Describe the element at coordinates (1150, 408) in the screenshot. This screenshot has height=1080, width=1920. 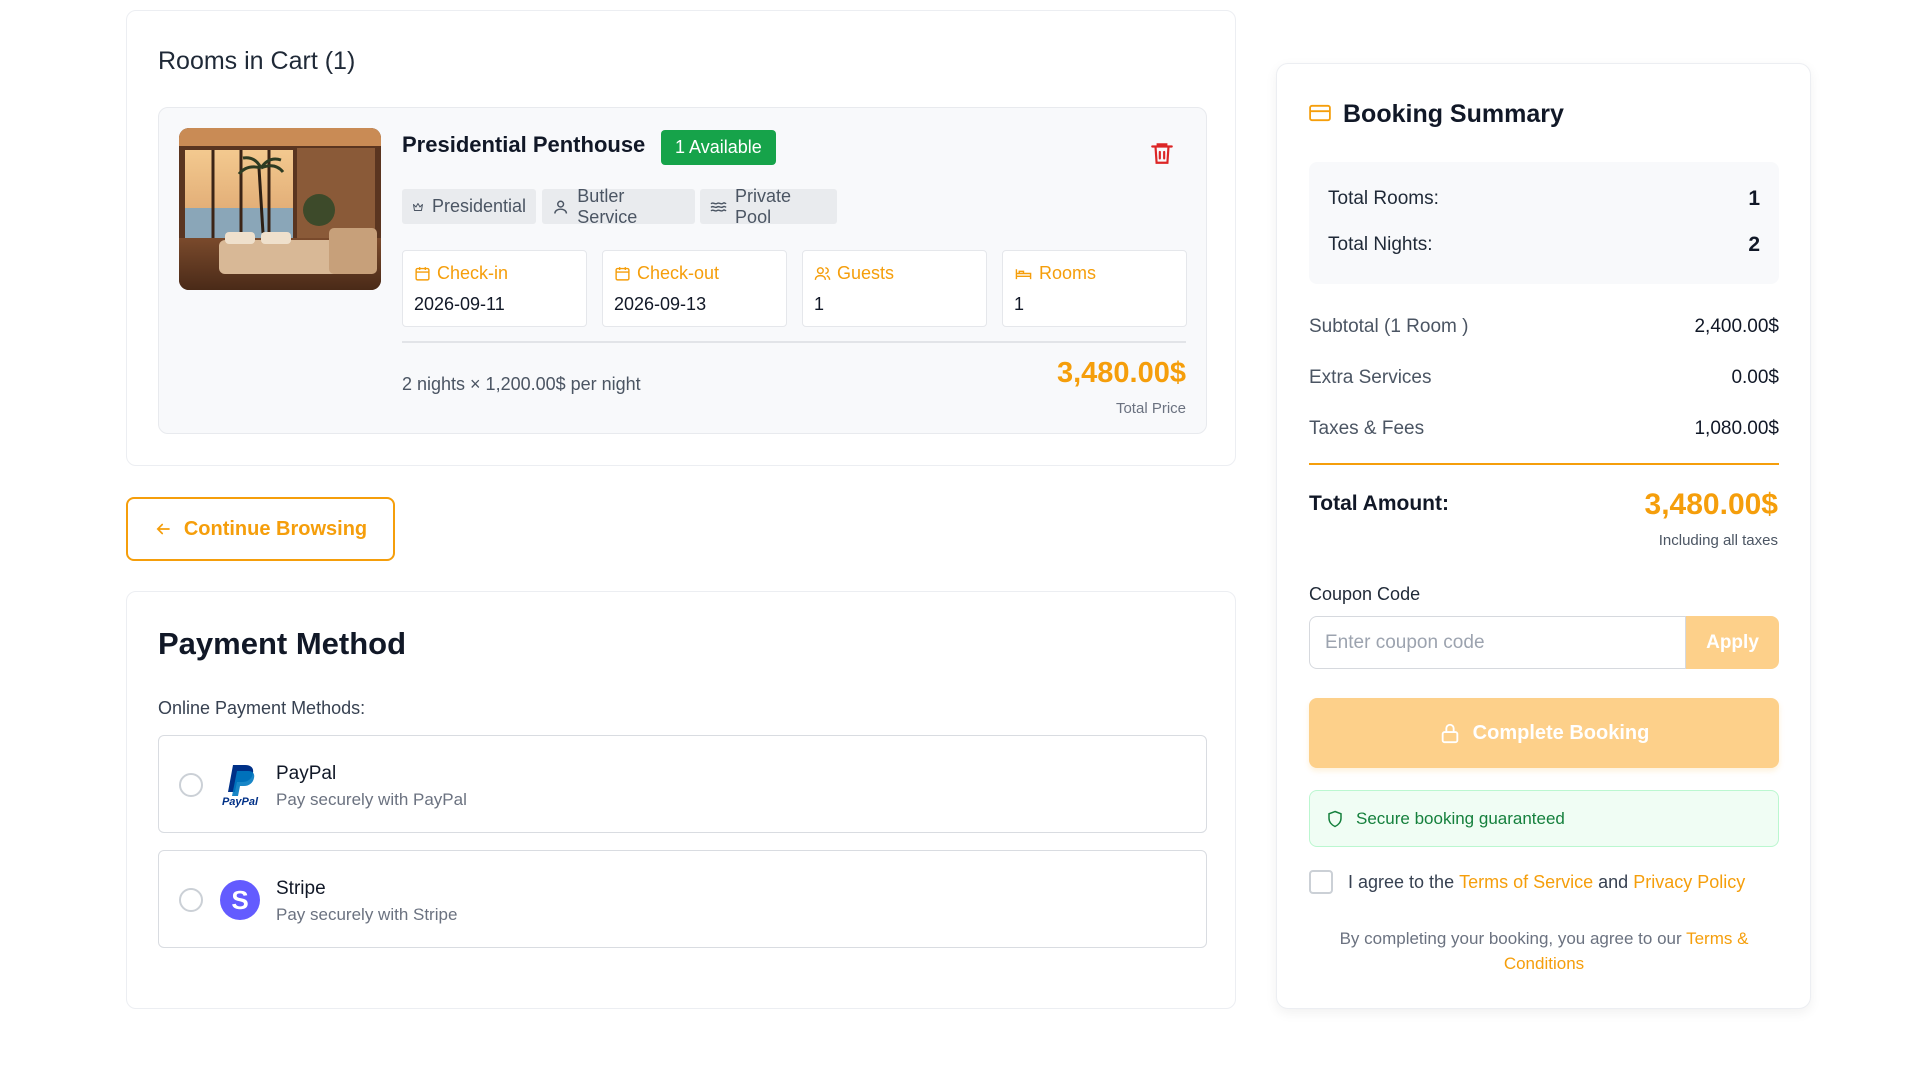
I see `room-total-label: Total Price` at that location.